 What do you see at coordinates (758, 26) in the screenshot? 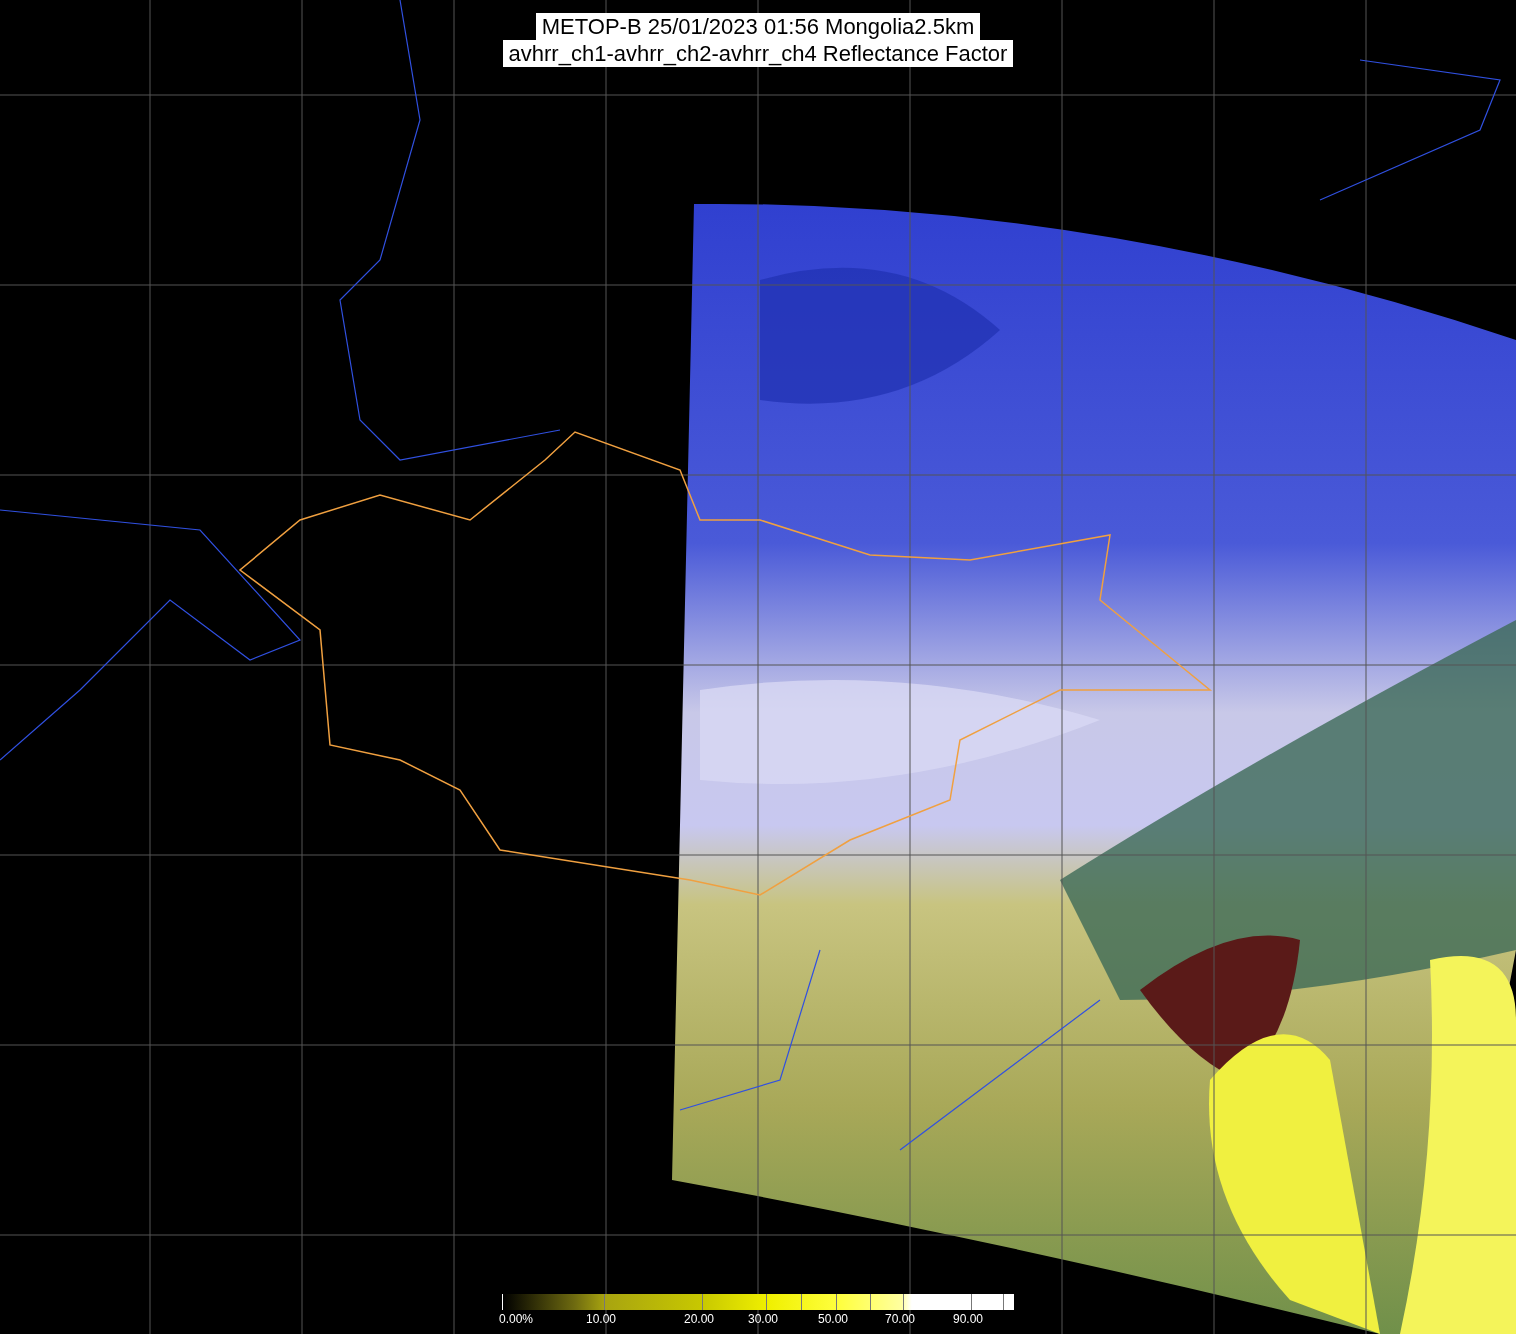
I see `map-title: METOP-B 25/01/2023 01:56 Mongolia2.5km` at bounding box center [758, 26].